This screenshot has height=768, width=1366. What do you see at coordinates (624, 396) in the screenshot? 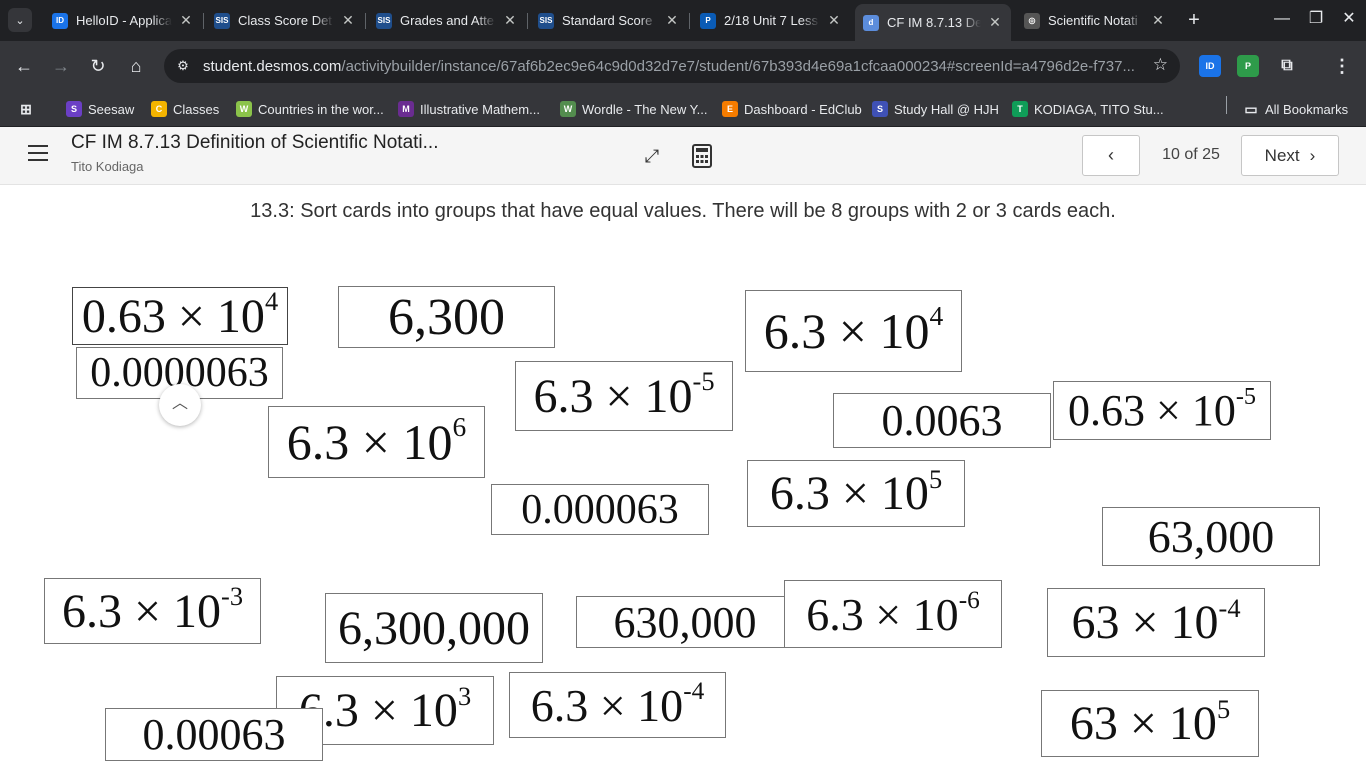
I see `sort-card: 6.3 × 10 -5` at bounding box center [624, 396].